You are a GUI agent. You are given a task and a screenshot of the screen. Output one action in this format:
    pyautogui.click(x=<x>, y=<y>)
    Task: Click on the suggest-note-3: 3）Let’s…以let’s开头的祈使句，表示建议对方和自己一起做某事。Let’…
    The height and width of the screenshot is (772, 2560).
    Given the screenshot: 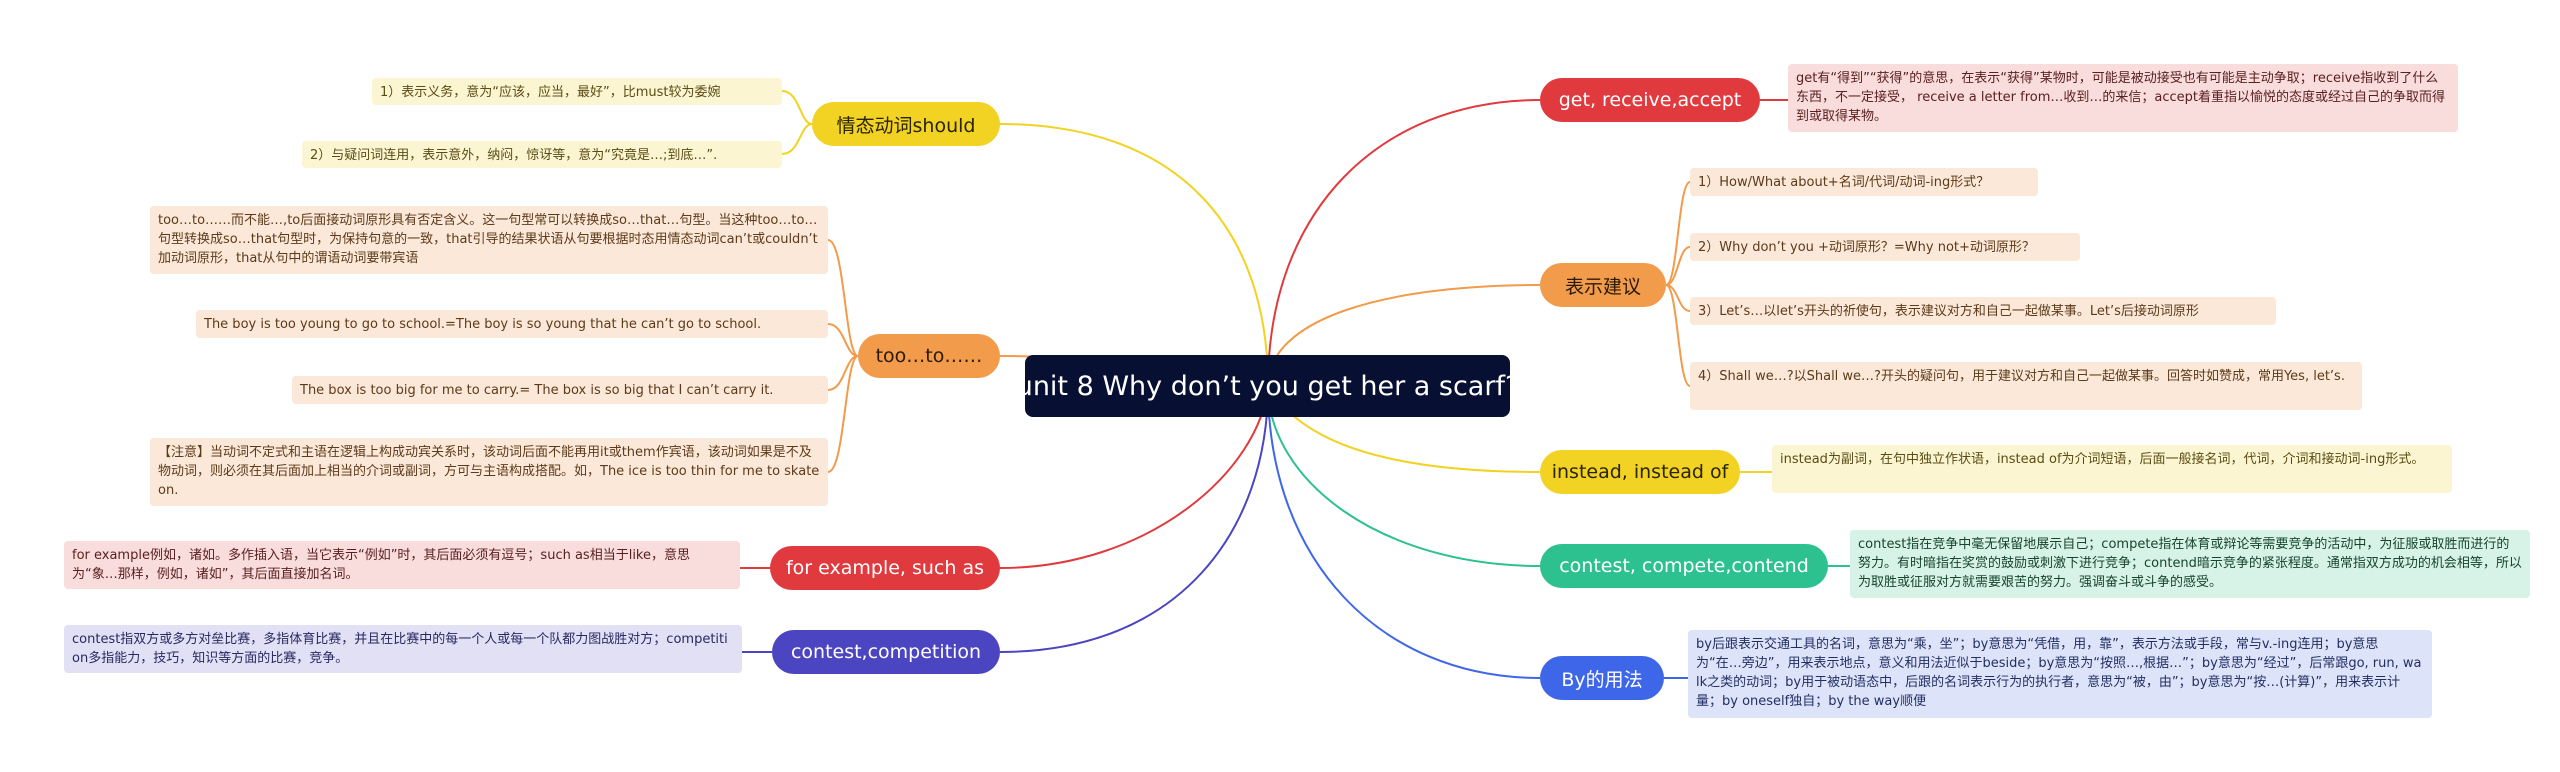 What is the action you would take?
    pyautogui.click(x=1983, y=311)
    